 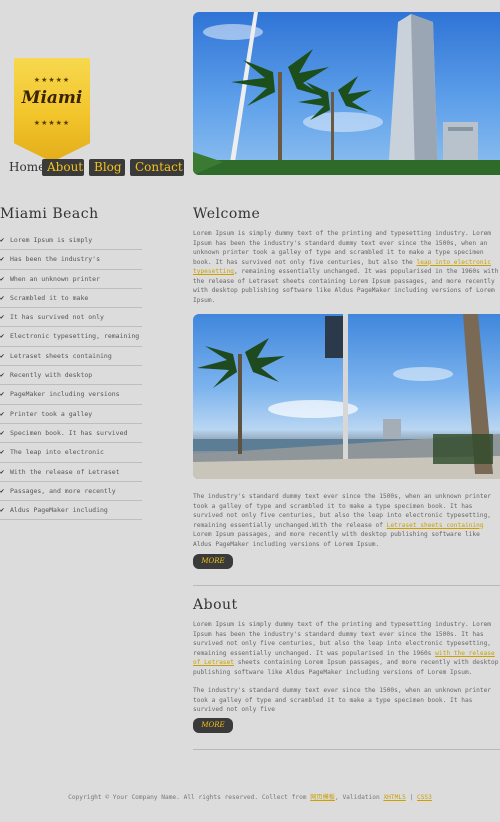 I want to click on hero-image, so click(x=346, y=93).